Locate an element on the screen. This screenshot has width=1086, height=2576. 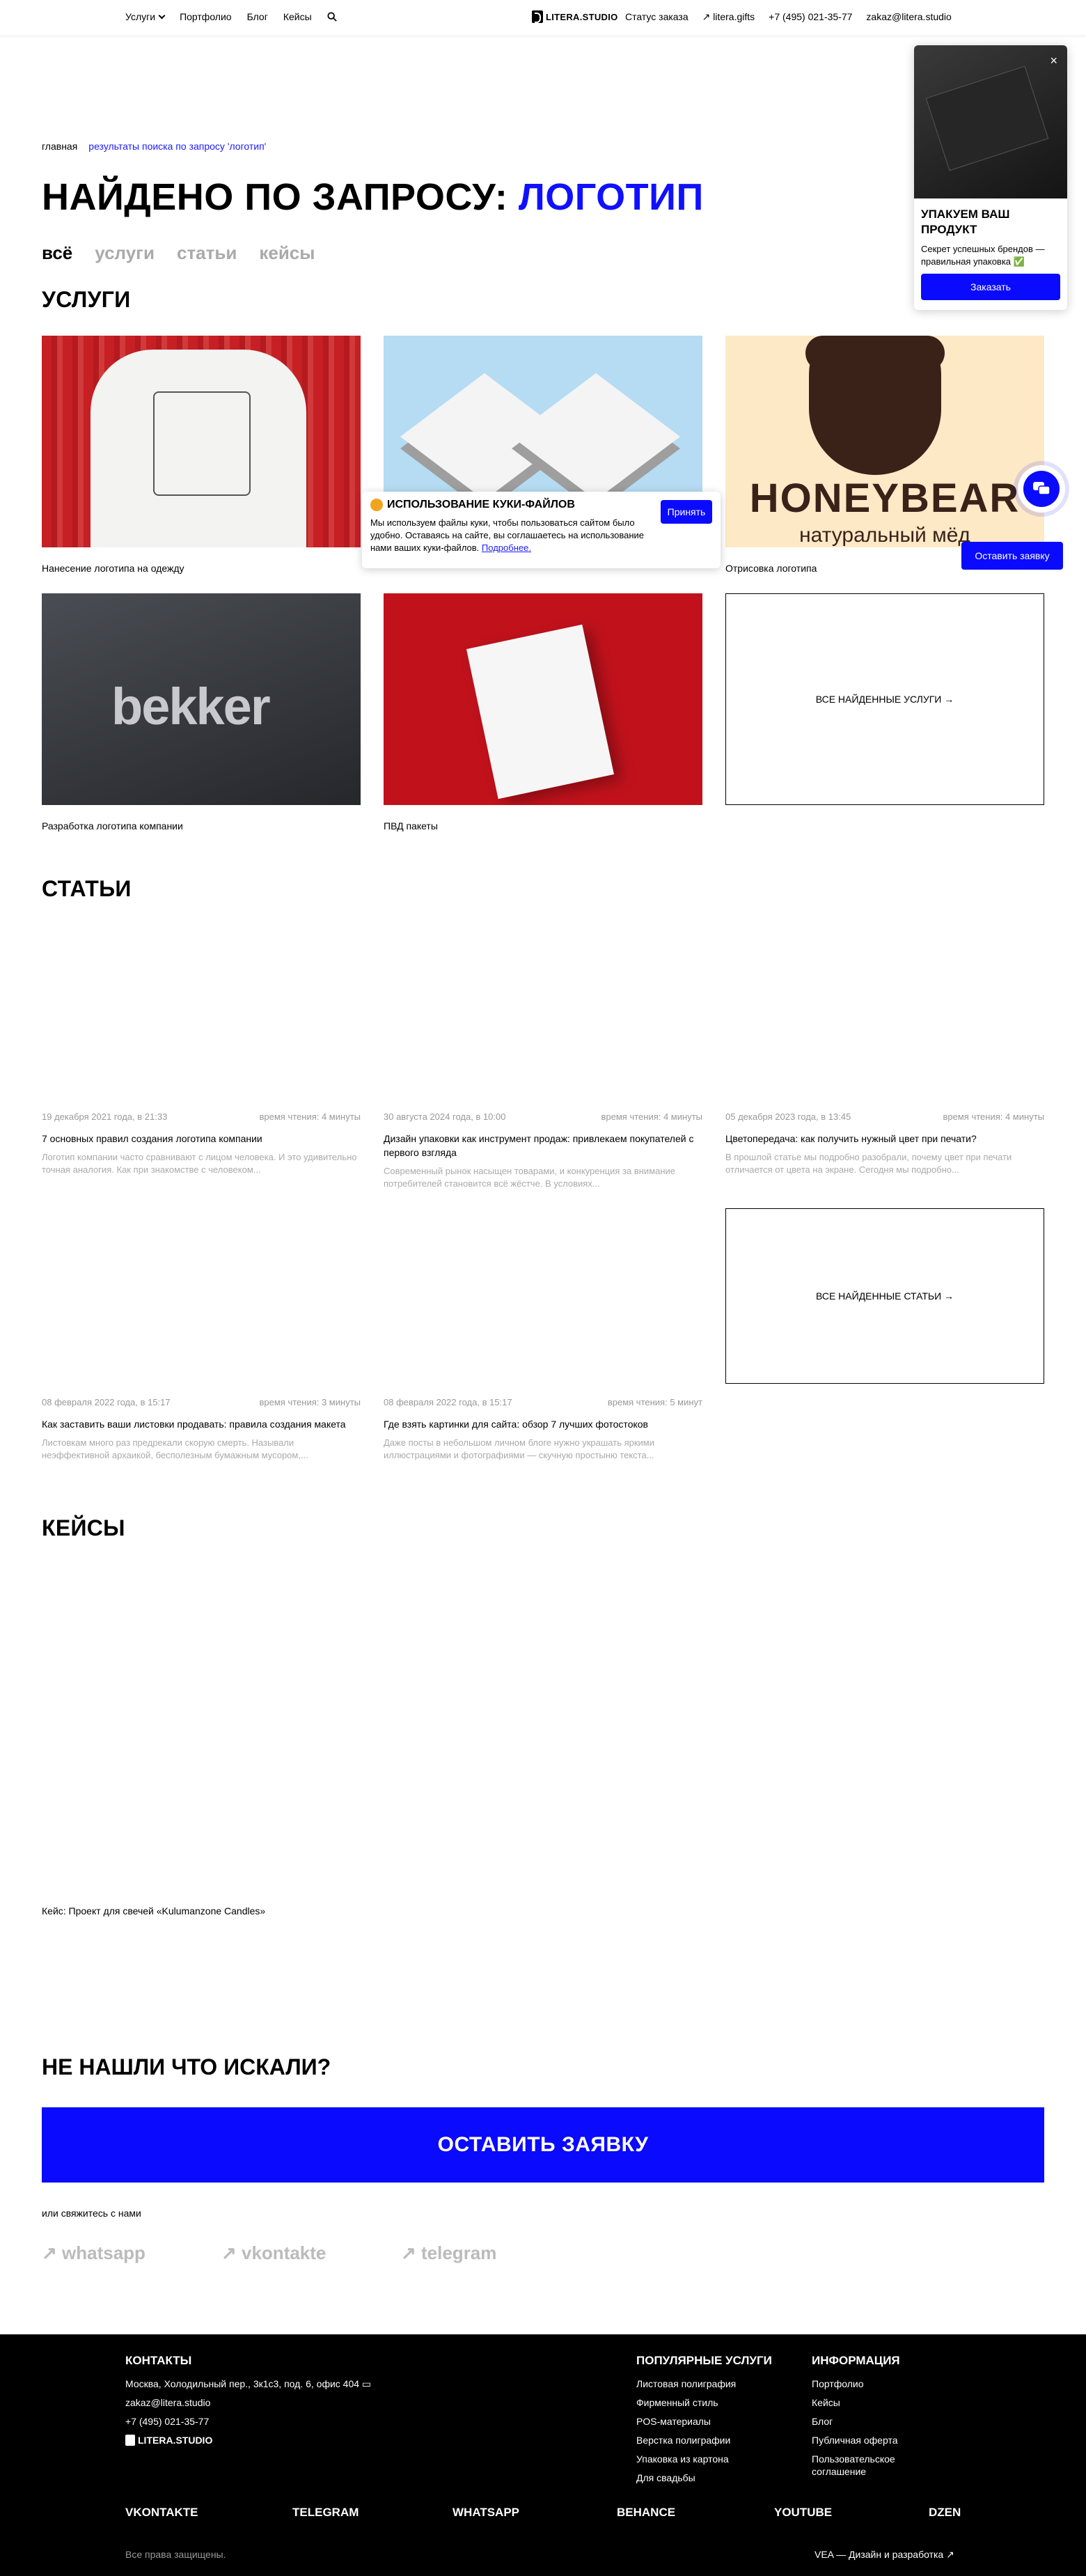
footer-popular-item: POS-материалы is located at coordinates (712, 2422).